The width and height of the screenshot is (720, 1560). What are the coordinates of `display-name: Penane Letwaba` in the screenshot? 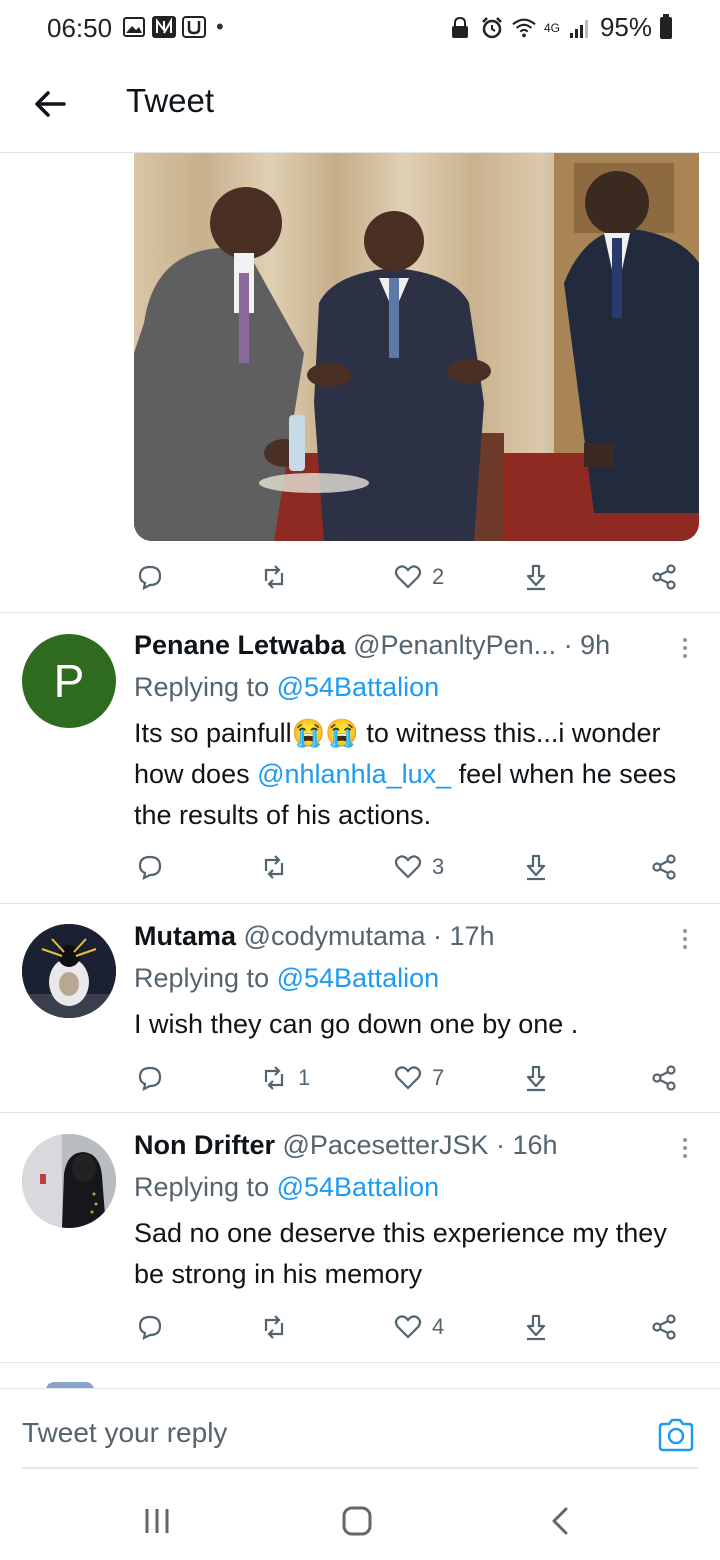 It's located at (240, 645).